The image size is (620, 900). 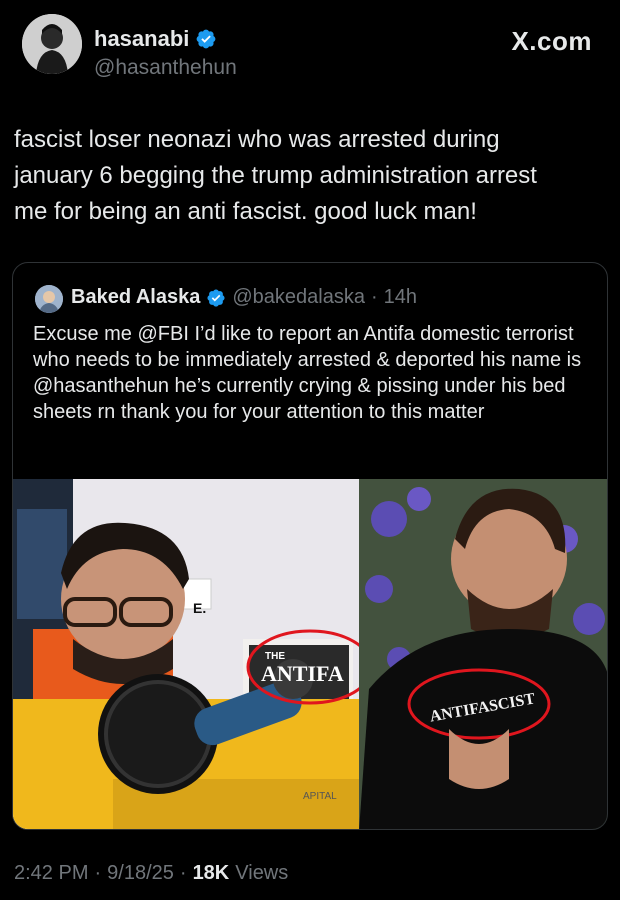 I want to click on brand-logo: X.com, so click(x=551, y=41).